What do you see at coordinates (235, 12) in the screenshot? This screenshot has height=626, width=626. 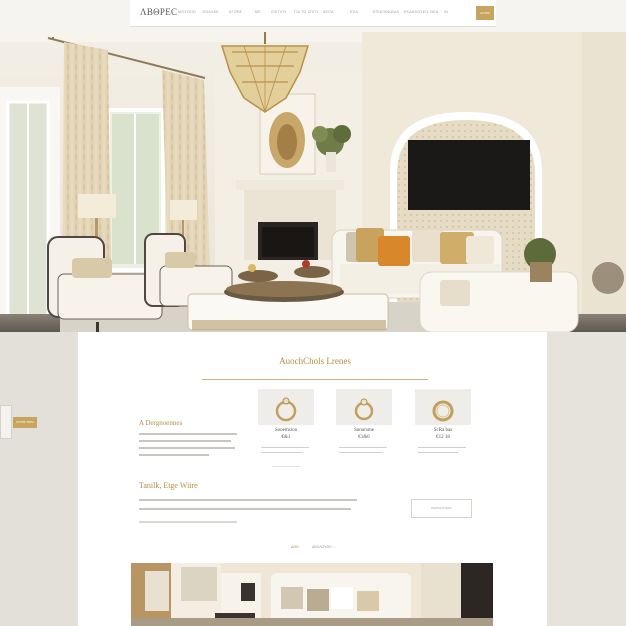 I see `nav-link-3: ΑΓΟΡΑ` at bounding box center [235, 12].